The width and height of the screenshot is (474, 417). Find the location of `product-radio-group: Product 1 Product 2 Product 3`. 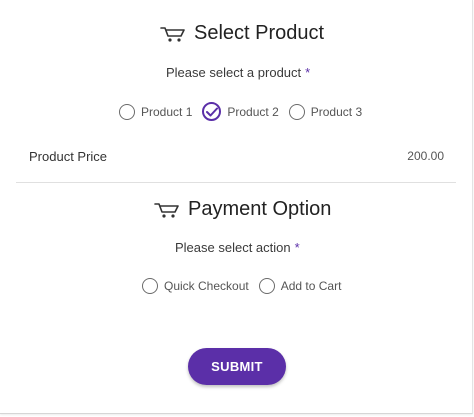

product-radio-group: Product 1 Product 2 Product 3 is located at coordinates (240, 111).